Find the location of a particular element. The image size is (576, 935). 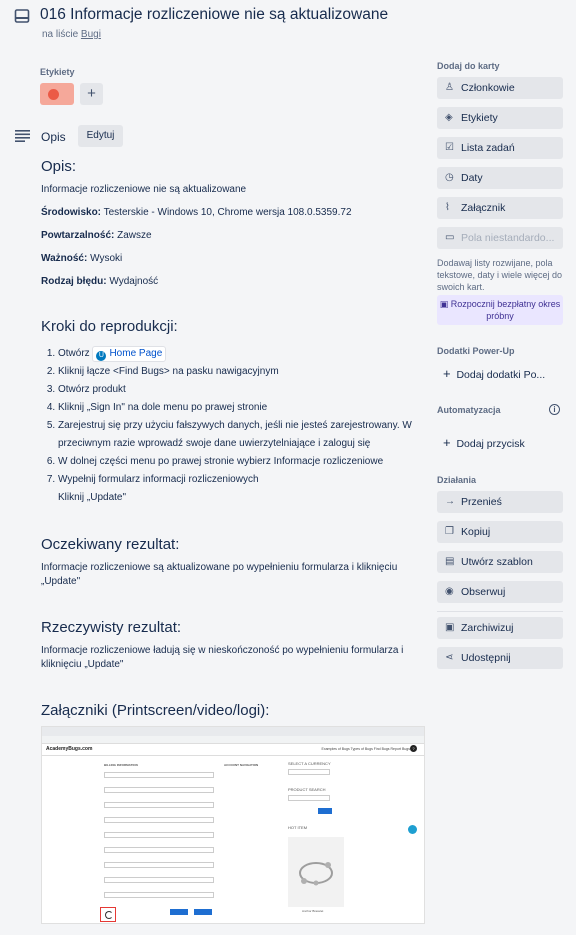

label-dot is located at coordinates (53, 94).